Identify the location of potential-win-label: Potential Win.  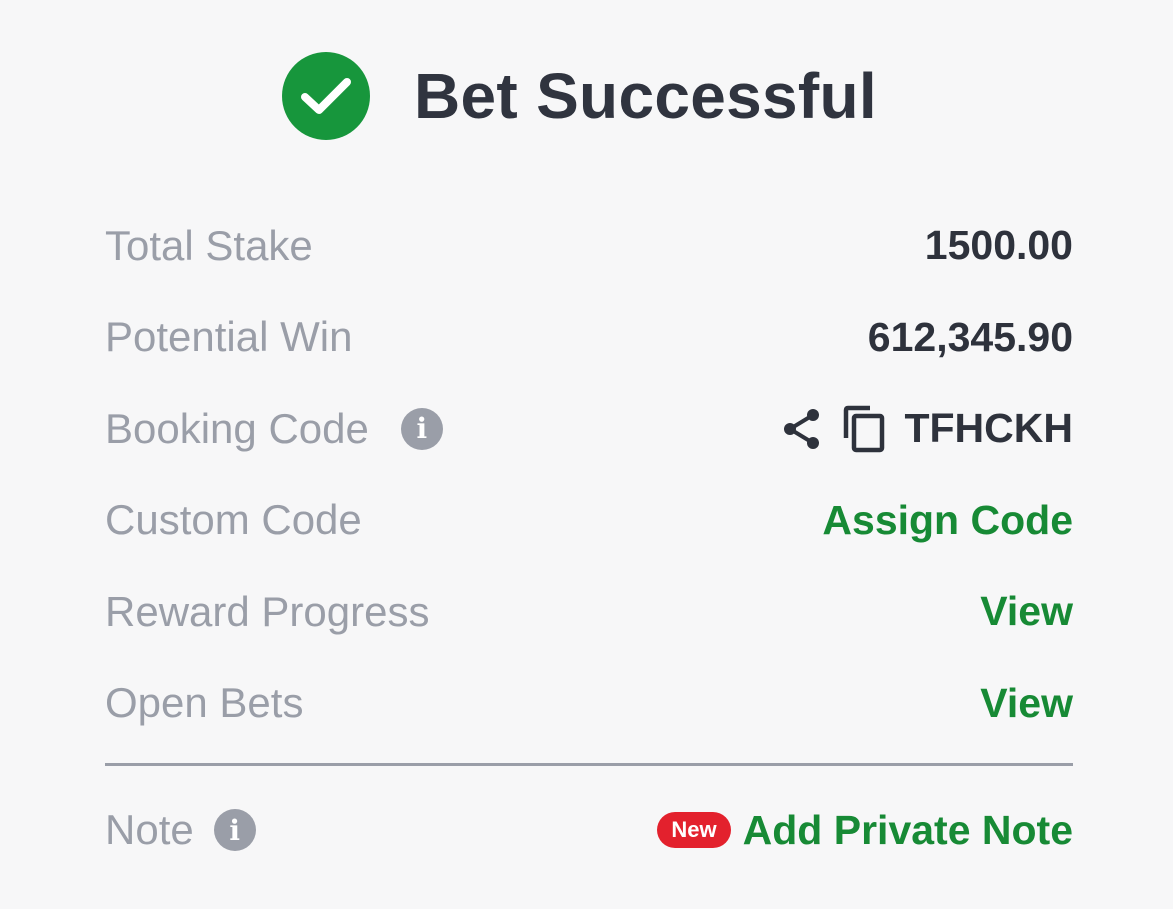
(229, 337).